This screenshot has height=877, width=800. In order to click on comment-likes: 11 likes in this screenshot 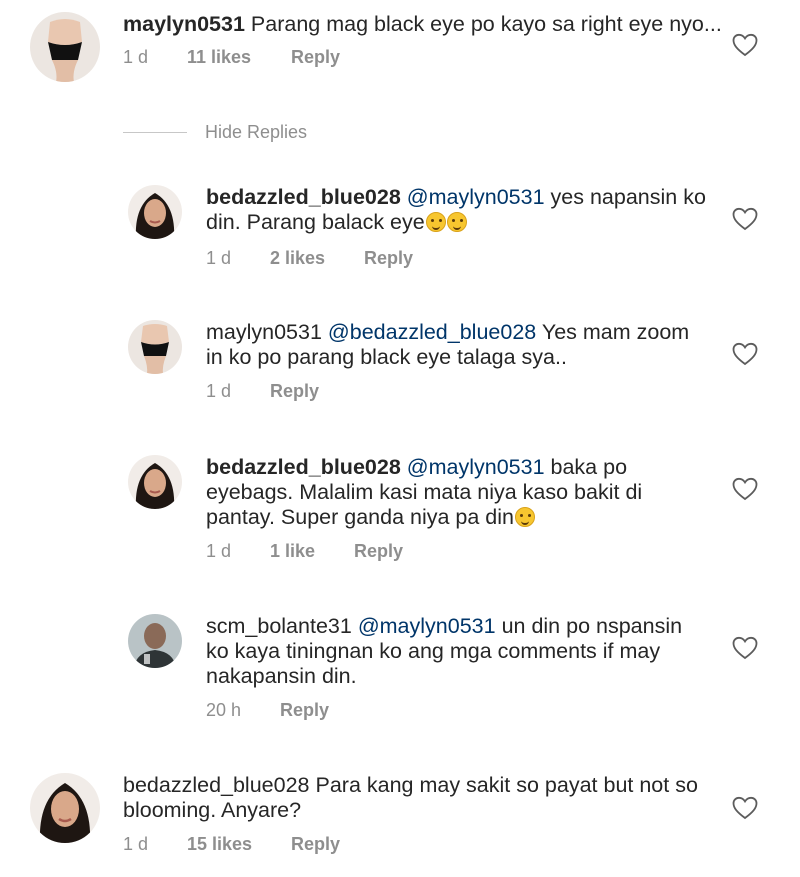, I will do `click(239, 57)`.